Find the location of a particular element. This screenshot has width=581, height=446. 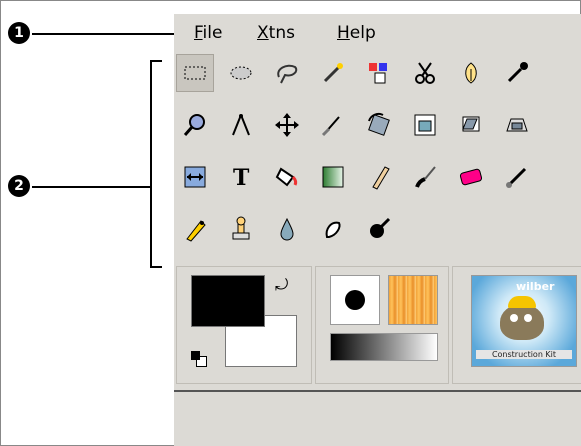

tool-gradient is located at coordinates (333, 177).